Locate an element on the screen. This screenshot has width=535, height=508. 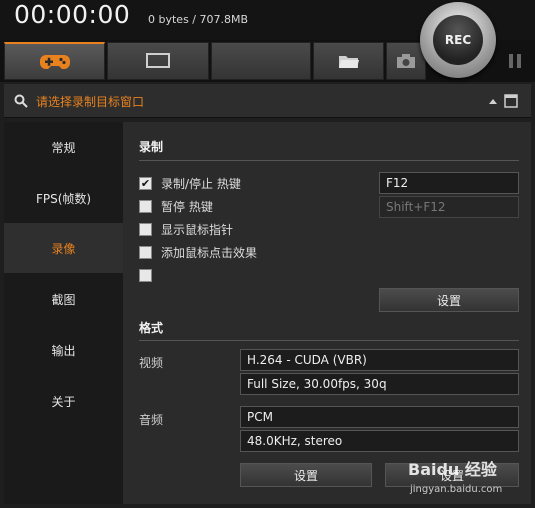
window-icon is located at coordinates (511, 101).